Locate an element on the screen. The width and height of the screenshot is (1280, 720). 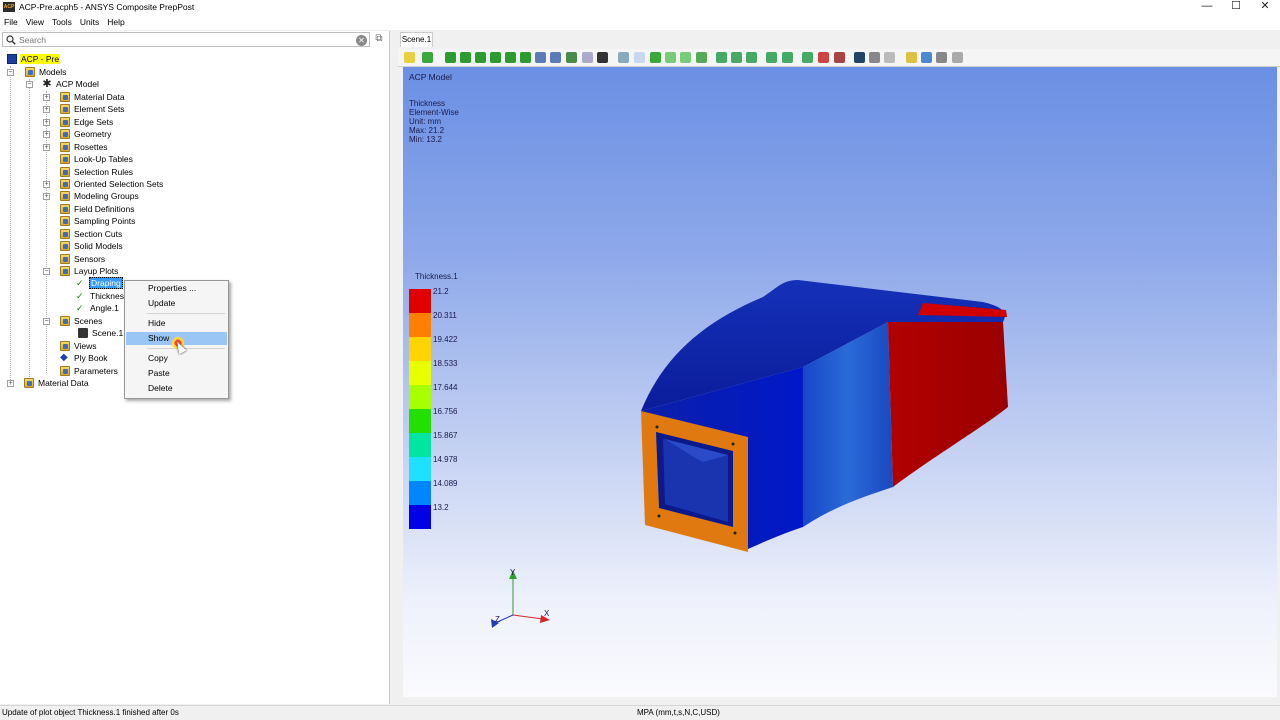
select-icon is located at coordinates (623, 57).